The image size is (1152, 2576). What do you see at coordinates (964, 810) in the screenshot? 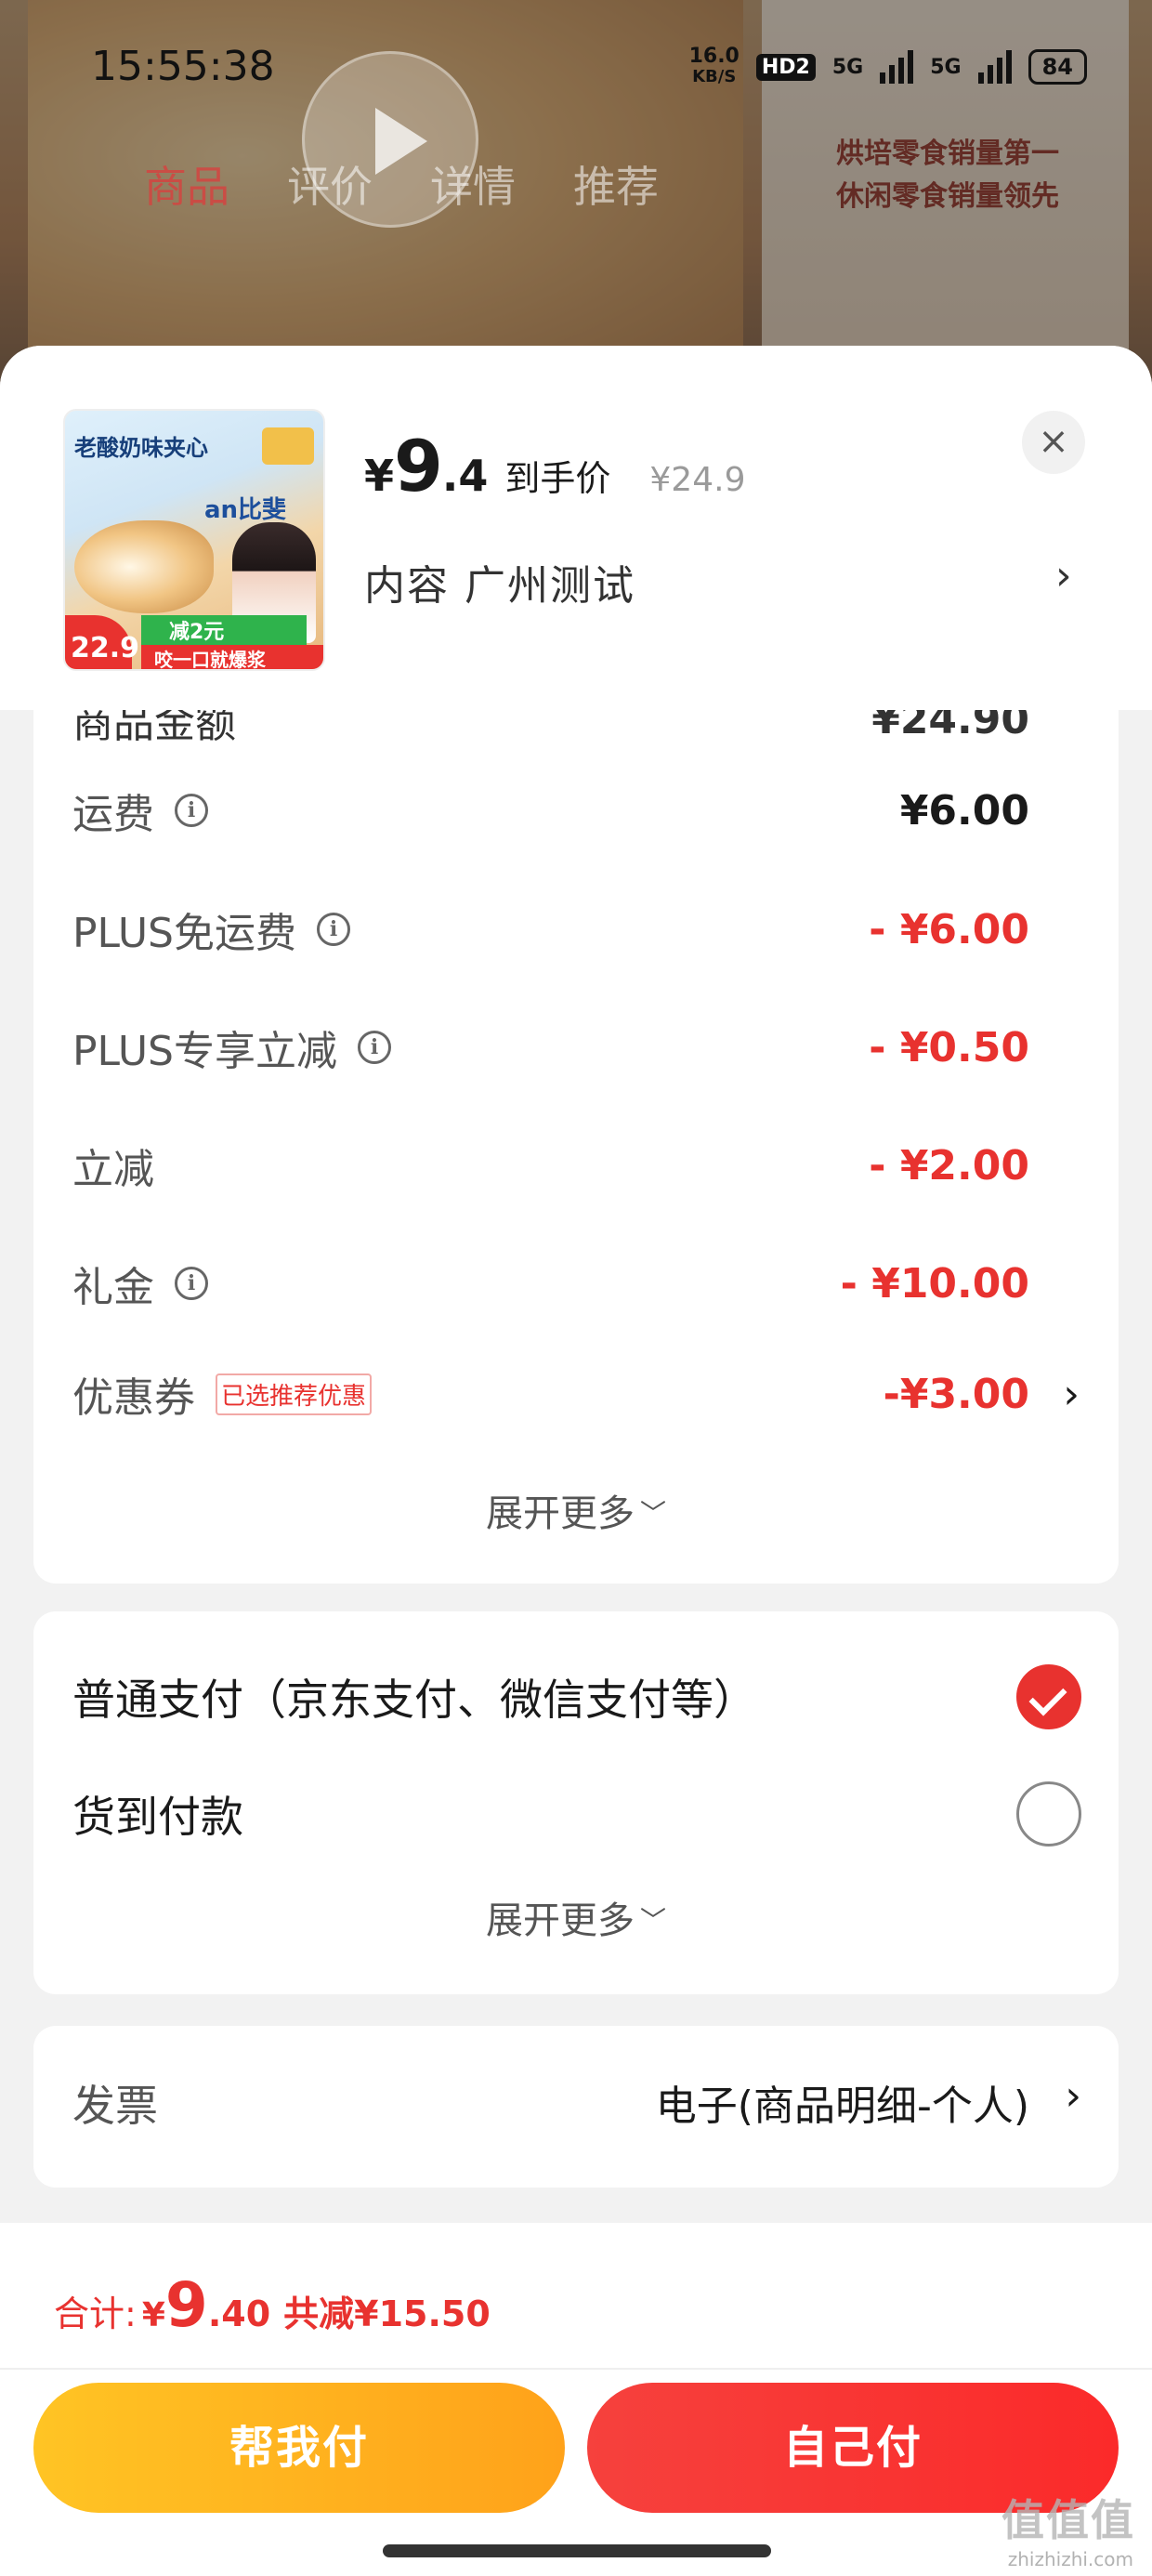
I see `price-row-value: ¥6.00` at bounding box center [964, 810].